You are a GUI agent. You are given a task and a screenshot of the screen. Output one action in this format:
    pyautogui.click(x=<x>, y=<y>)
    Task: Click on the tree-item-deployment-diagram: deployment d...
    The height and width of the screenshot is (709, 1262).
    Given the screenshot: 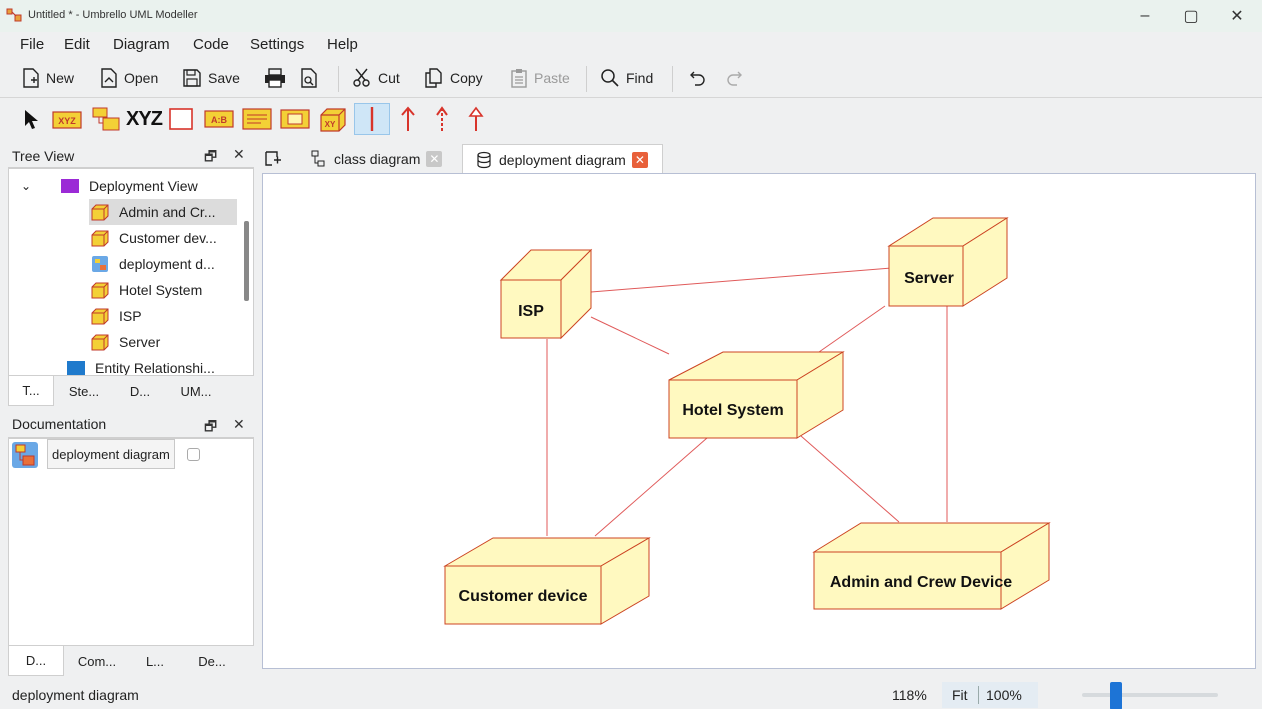 What is the action you would take?
    pyautogui.click(x=153, y=264)
    